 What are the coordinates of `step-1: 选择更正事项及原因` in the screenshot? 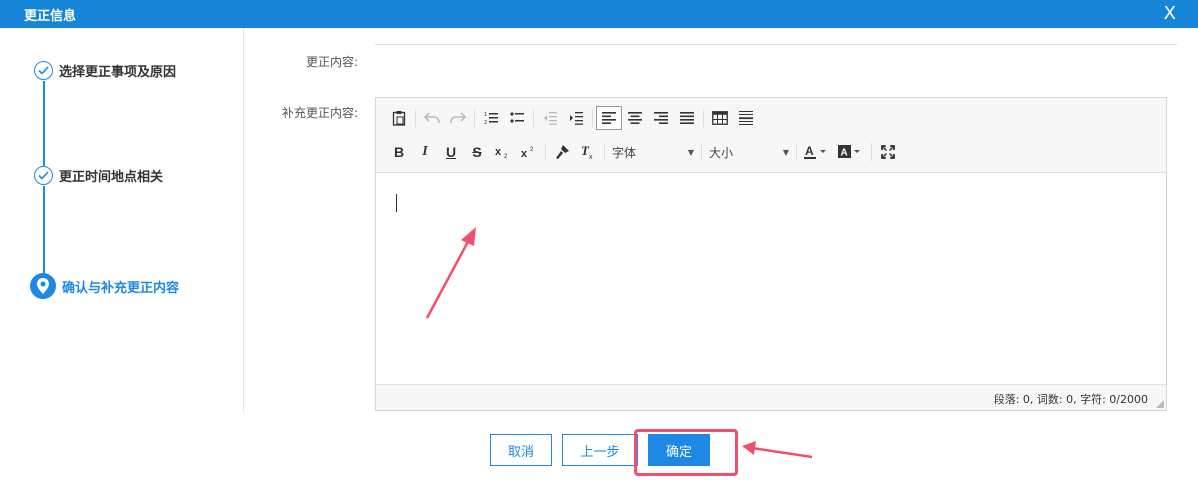 It's located at (105, 70).